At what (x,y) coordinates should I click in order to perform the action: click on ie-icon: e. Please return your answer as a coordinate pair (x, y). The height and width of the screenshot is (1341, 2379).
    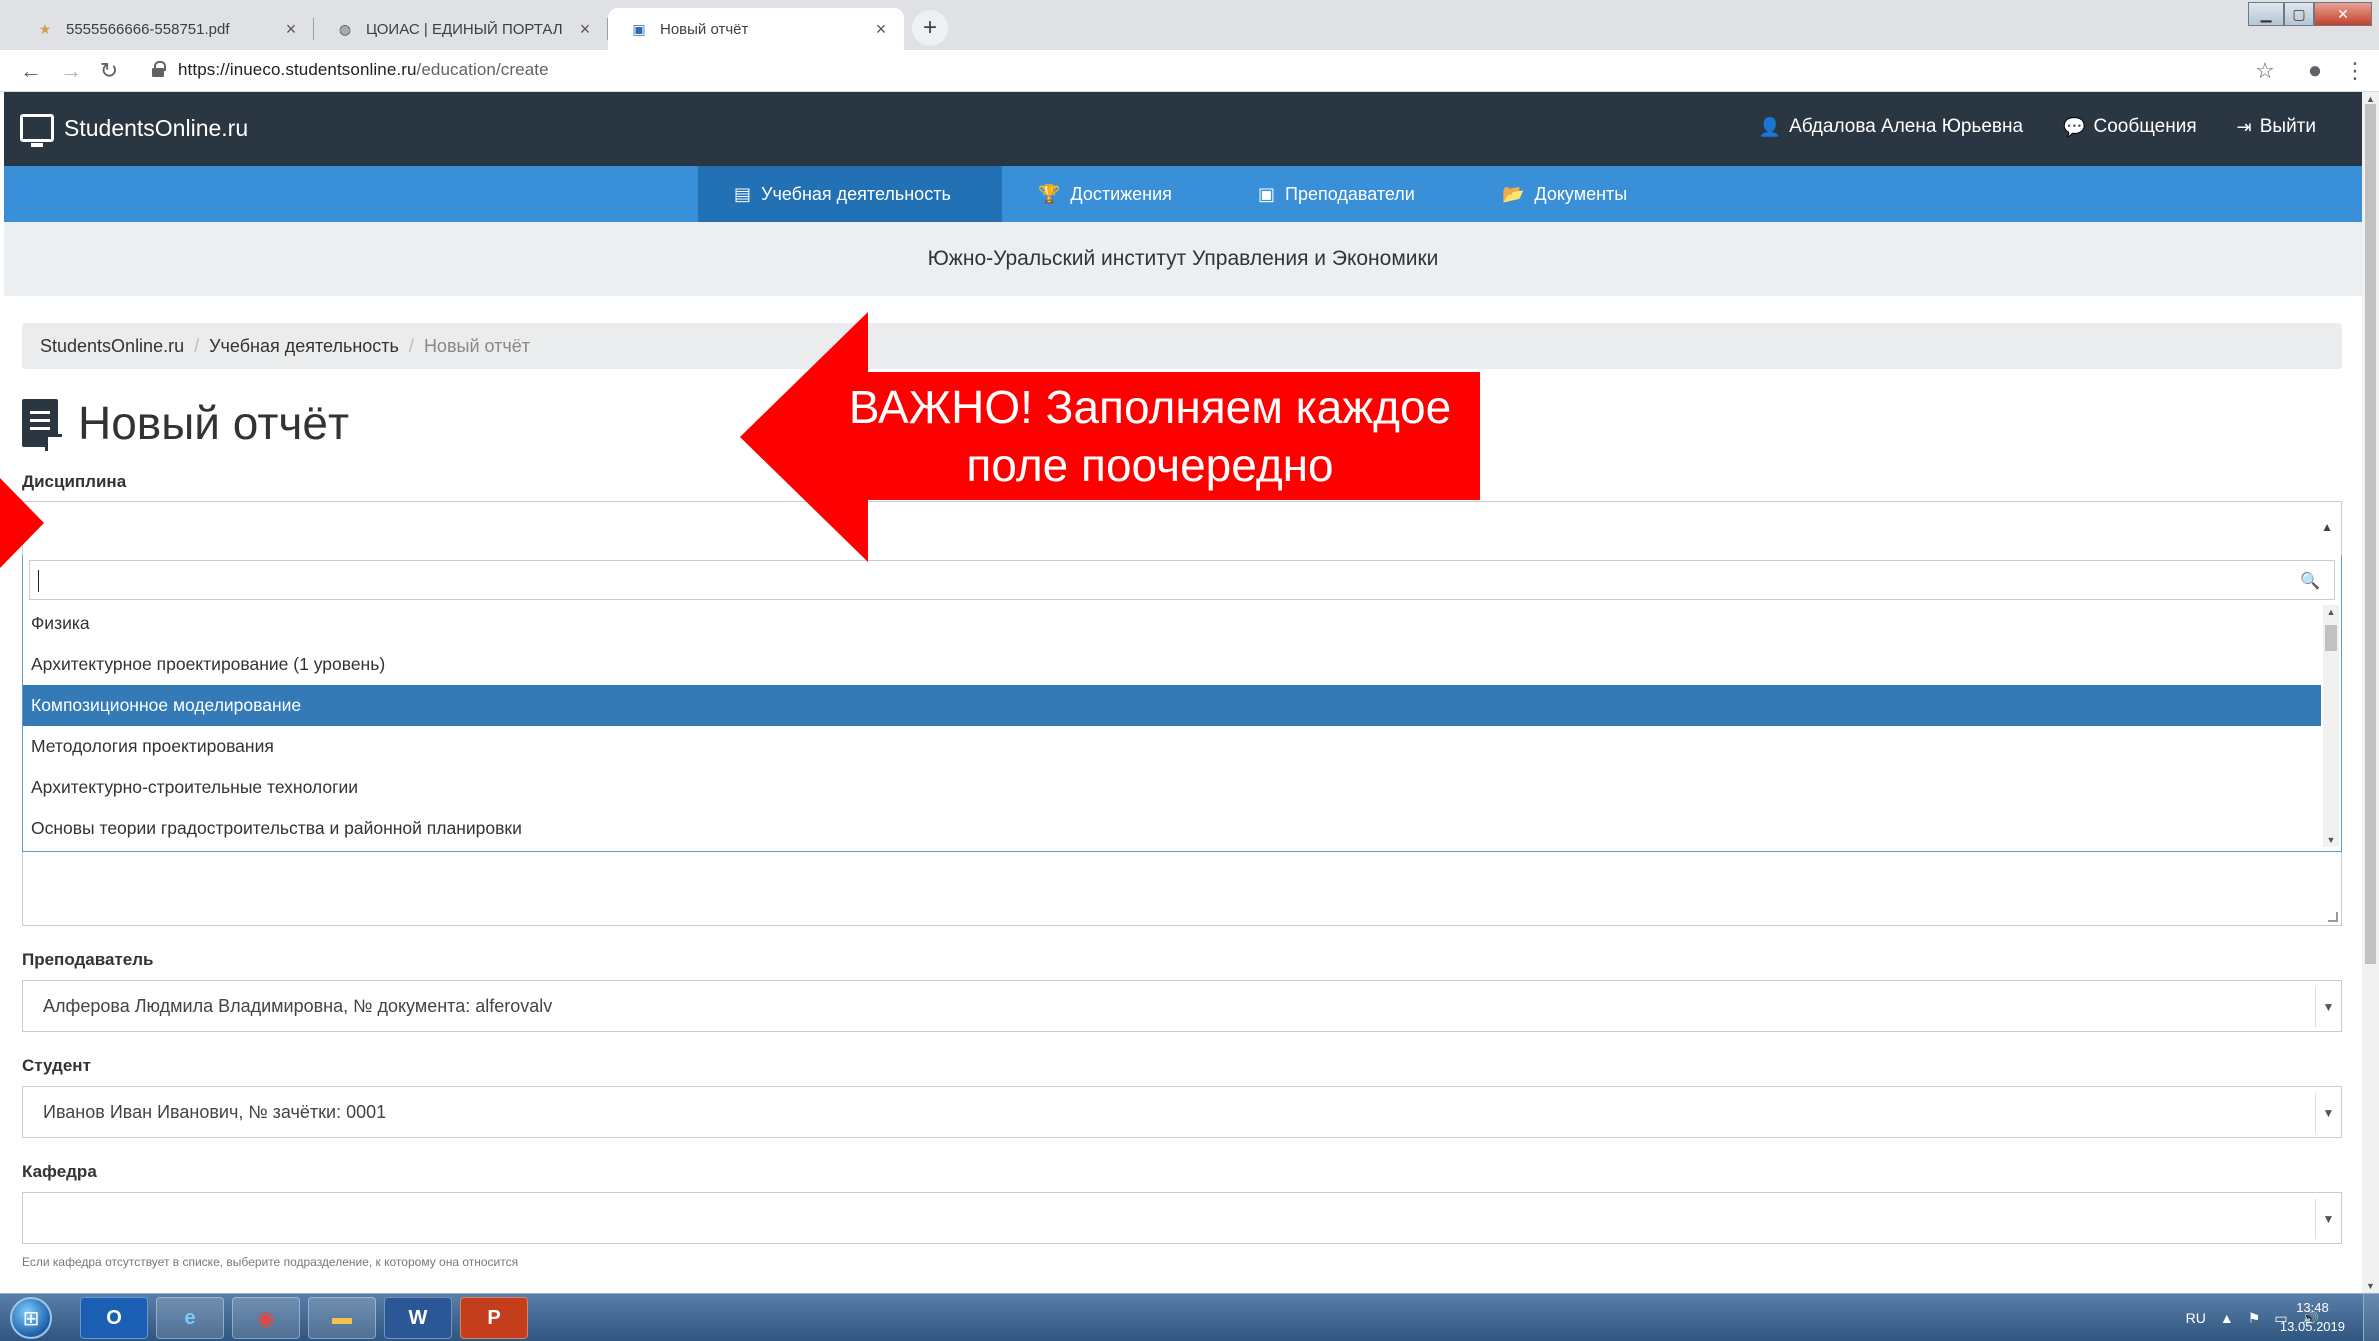
    Looking at the image, I should click on (190, 1318).